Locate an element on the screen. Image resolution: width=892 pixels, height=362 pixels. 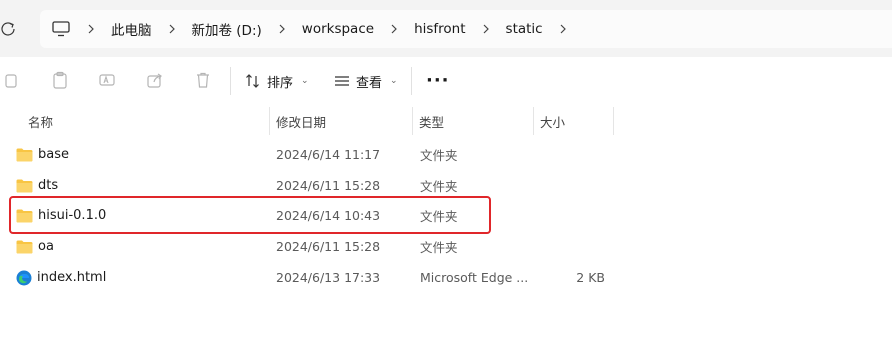
breadcrumb-item-static: static is located at coordinates (524, 29).